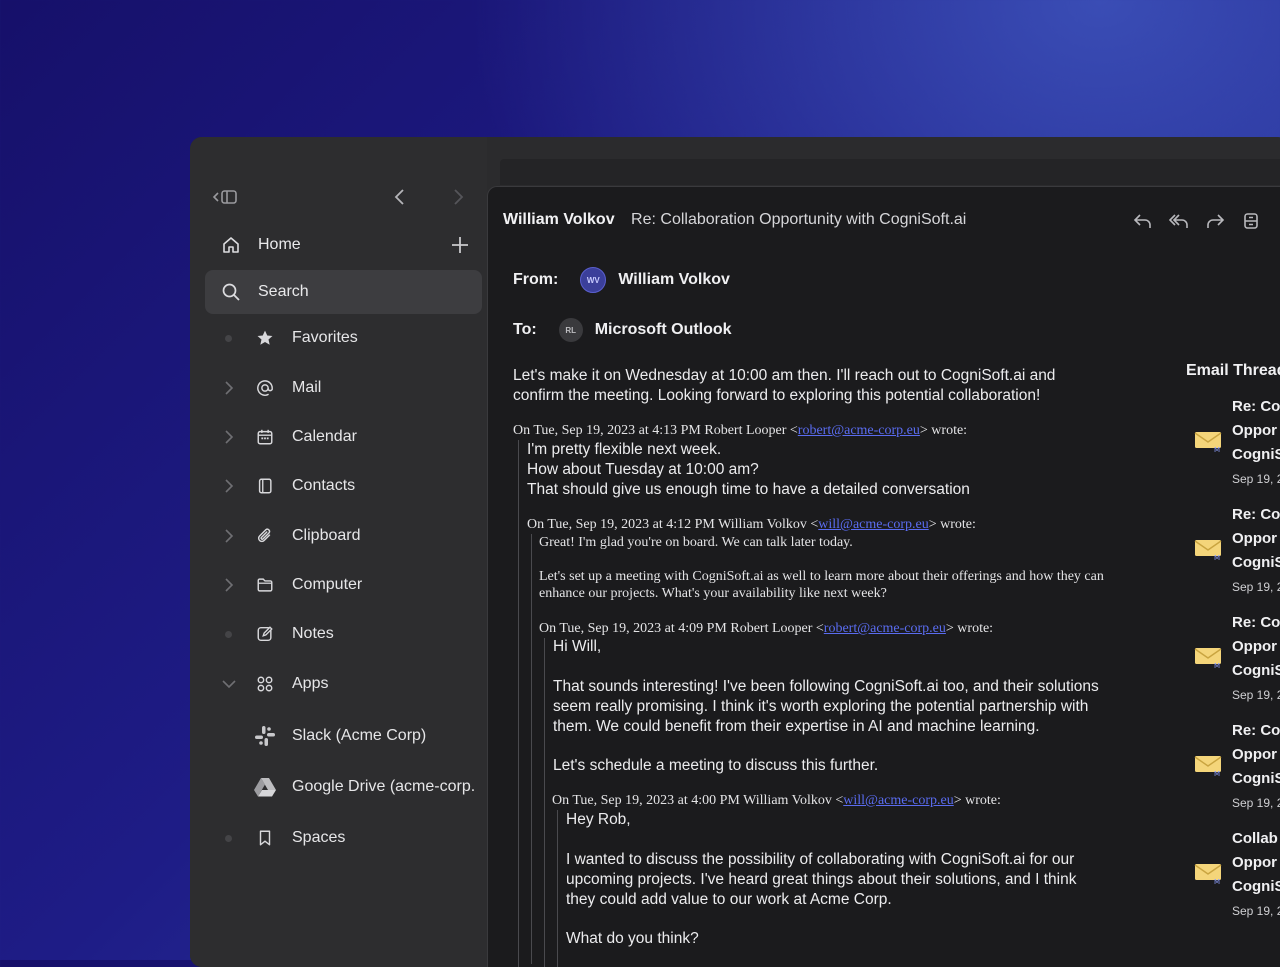 This screenshot has width=1280, height=967. What do you see at coordinates (458, 199) in the screenshot?
I see `forward-arrow-icon` at bounding box center [458, 199].